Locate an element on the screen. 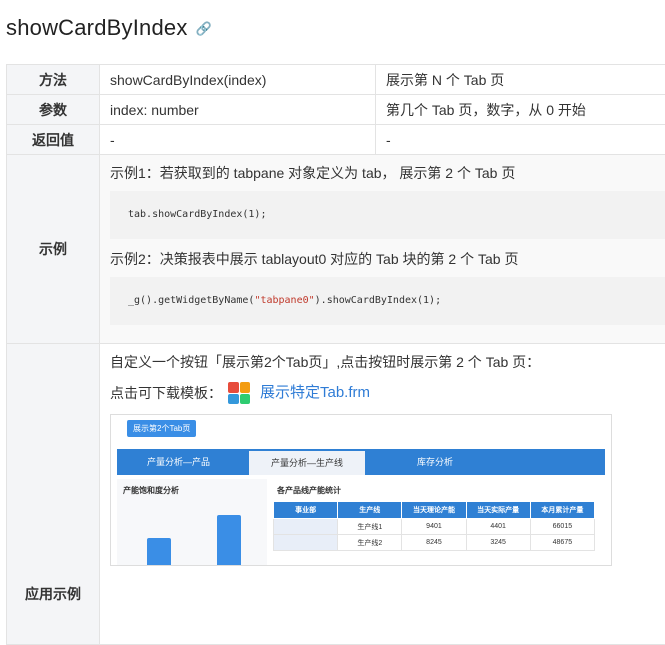  param-signature: index: number is located at coordinates (238, 110).